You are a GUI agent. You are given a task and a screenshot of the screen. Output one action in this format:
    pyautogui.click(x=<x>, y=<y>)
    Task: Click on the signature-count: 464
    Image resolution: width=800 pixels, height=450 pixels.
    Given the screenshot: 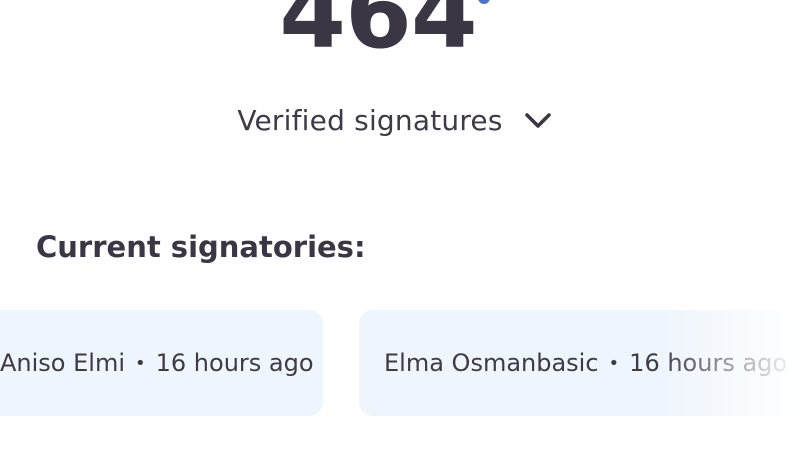 What is the action you would take?
    pyautogui.click(x=378, y=35)
    